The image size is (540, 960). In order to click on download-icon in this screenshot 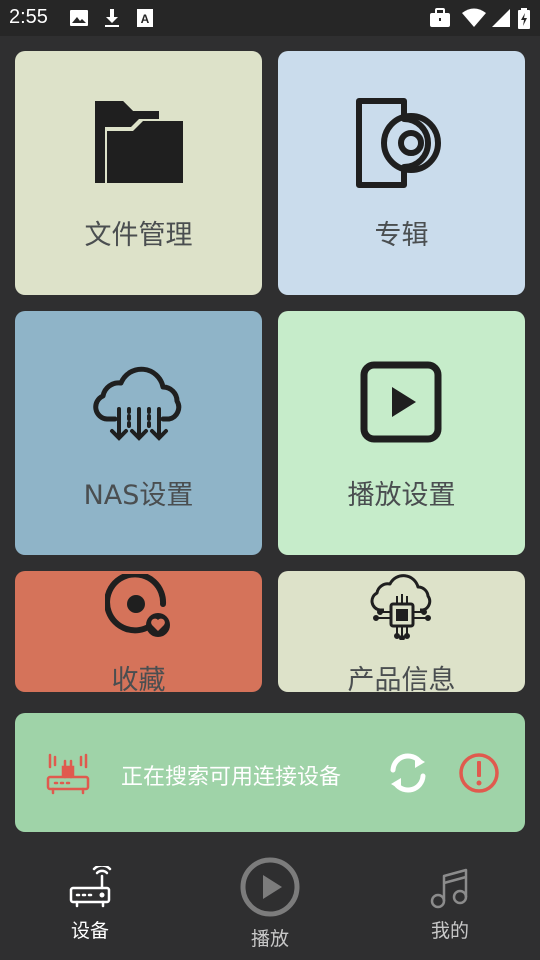, I will do `click(112, 18)`.